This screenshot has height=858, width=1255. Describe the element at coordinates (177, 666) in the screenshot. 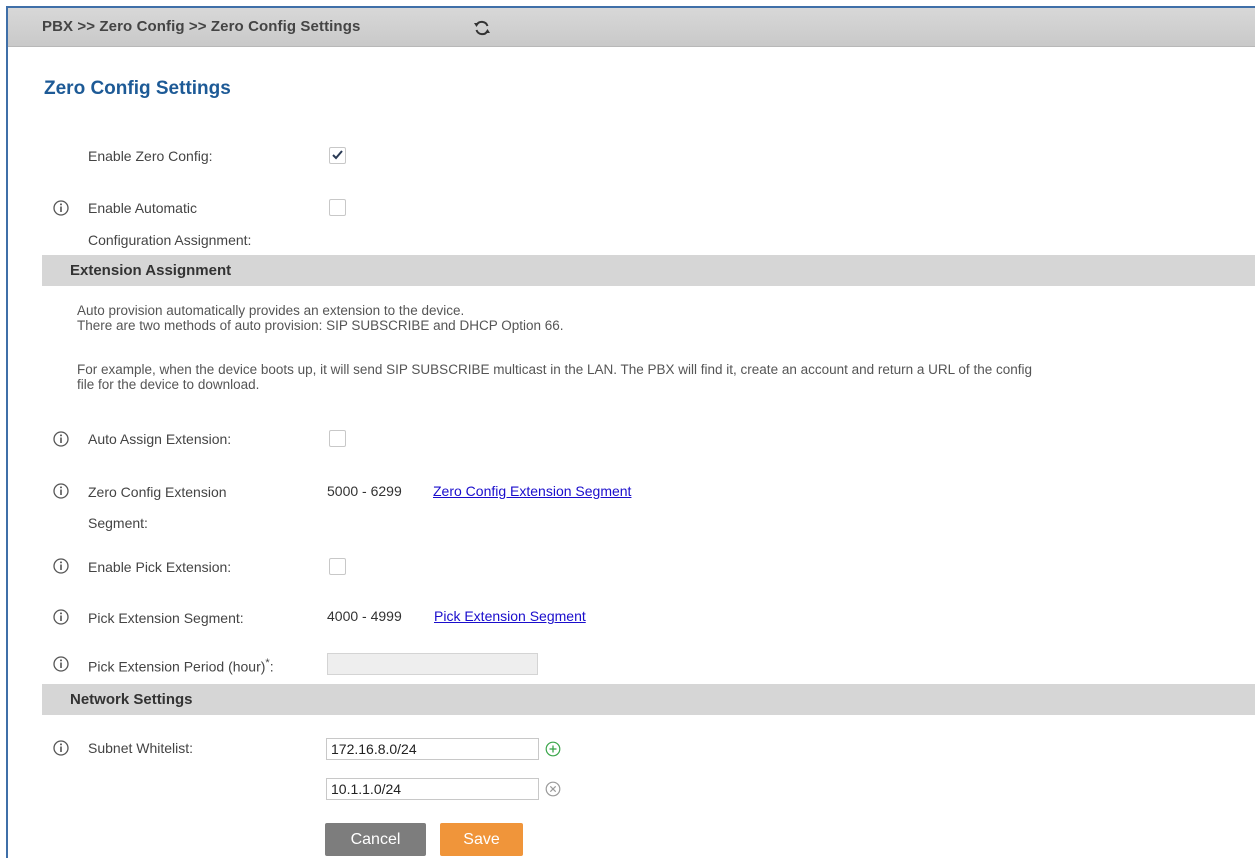

I see `pick-period-label-text: Pick Extension Period (hour)` at that location.